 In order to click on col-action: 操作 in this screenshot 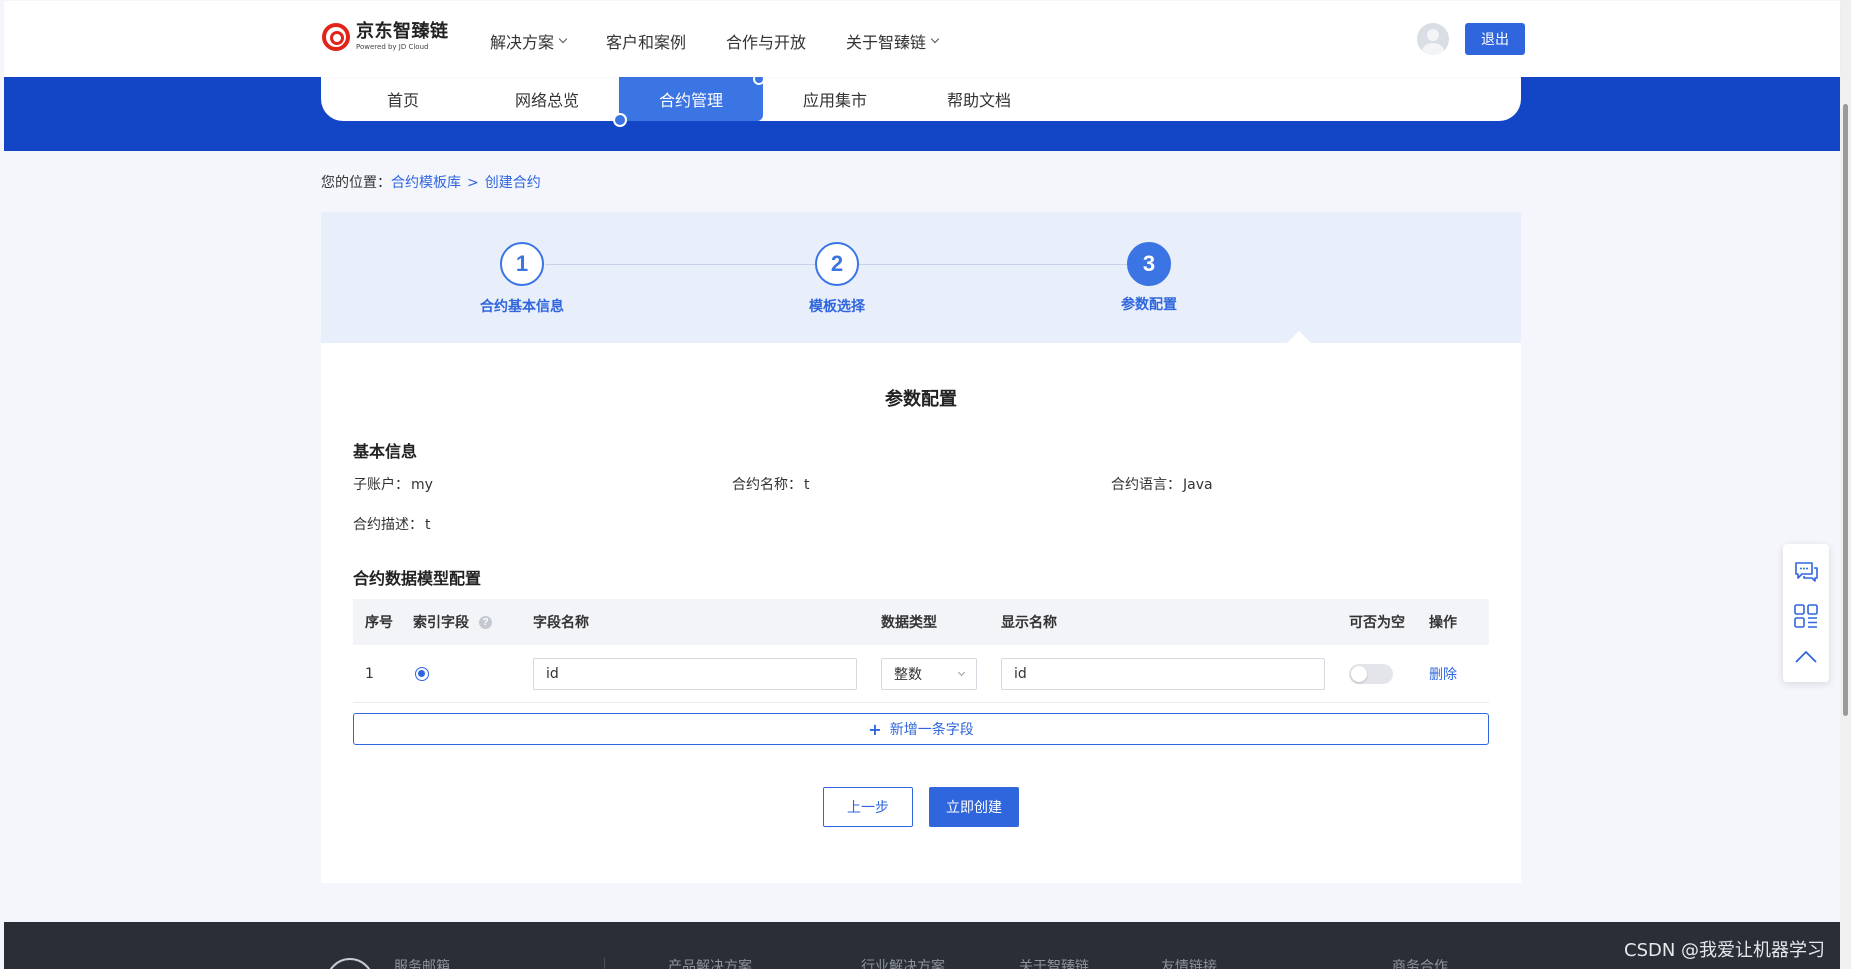, I will do `click(1443, 623)`.